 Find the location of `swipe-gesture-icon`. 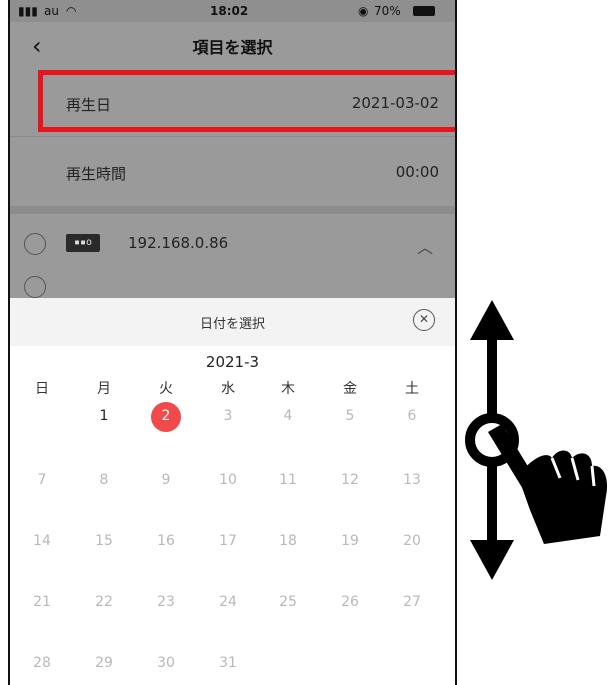

swipe-gesture-icon is located at coordinates (536, 440).